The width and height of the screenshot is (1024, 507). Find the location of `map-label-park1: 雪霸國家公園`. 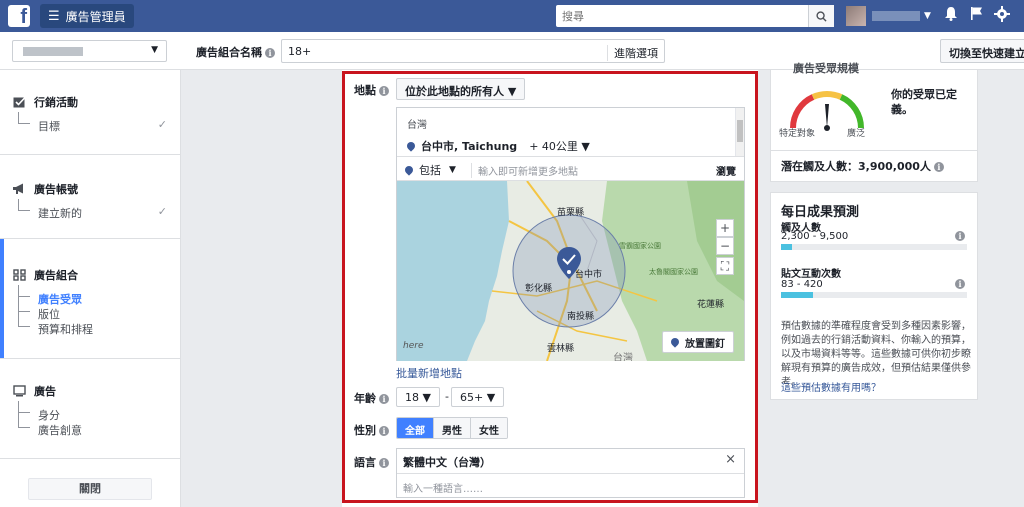

map-label-park1: 雪霸國家公園 is located at coordinates (640, 246).